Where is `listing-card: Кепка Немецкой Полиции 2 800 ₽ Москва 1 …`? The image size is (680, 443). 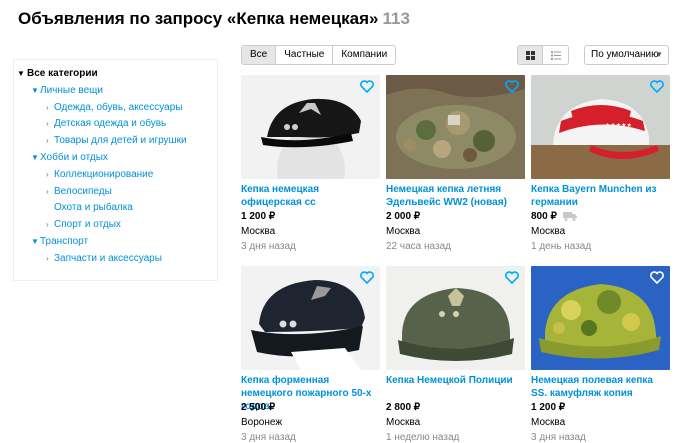 listing-card: Кепка Немецкой Полиции 2 800 ₽ Москва 1 … is located at coordinates (456, 354).